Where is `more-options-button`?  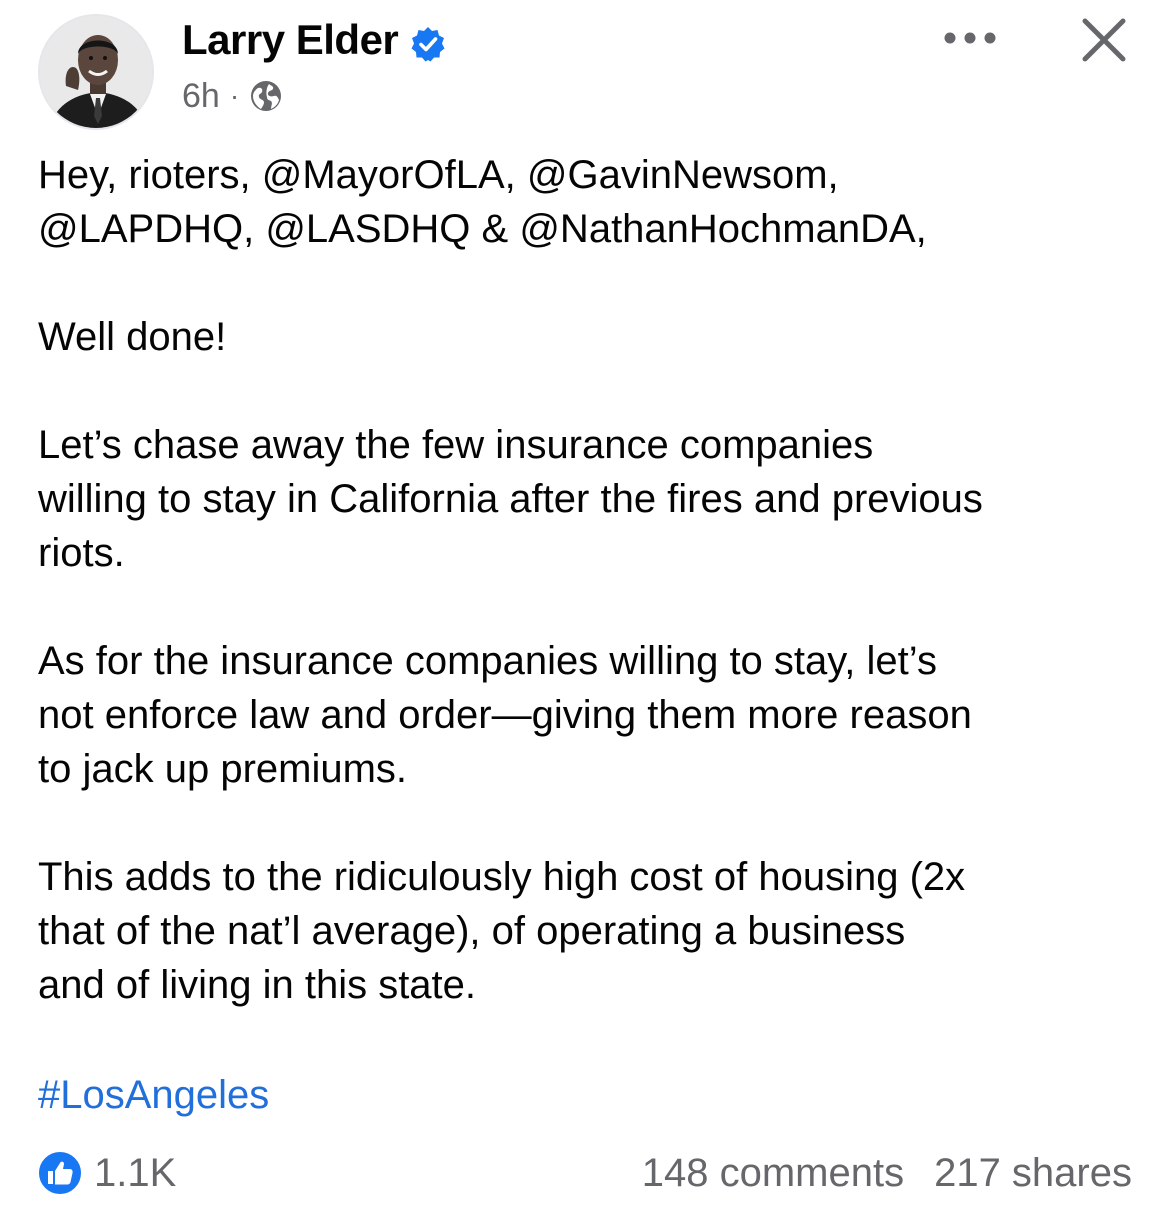 more-options-button is located at coordinates (970, 38).